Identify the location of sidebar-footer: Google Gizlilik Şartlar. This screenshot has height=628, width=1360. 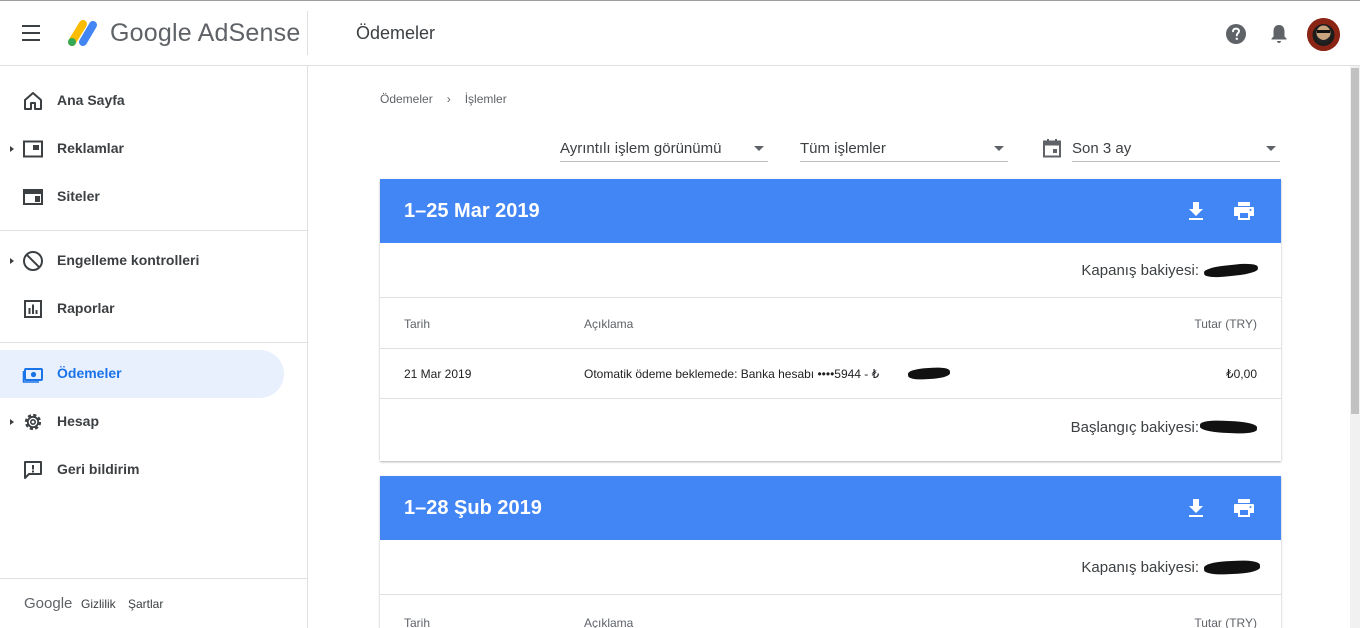
(153, 603).